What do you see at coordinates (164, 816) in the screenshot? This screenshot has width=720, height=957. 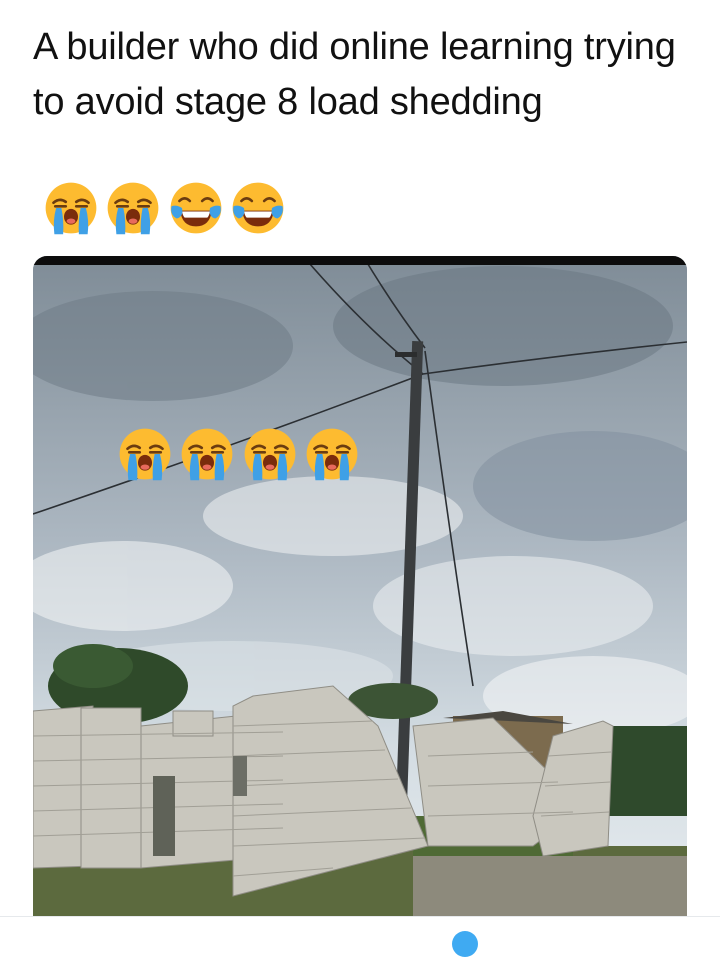 I see `doorway-opening` at bounding box center [164, 816].